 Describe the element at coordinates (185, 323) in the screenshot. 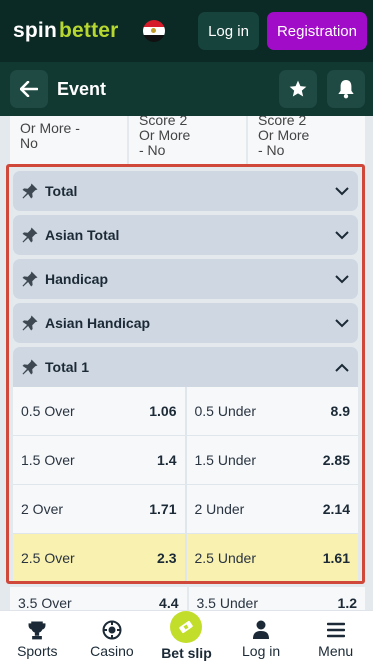

I see `market-header-asian-handicap: Asian Handicap` at that location.